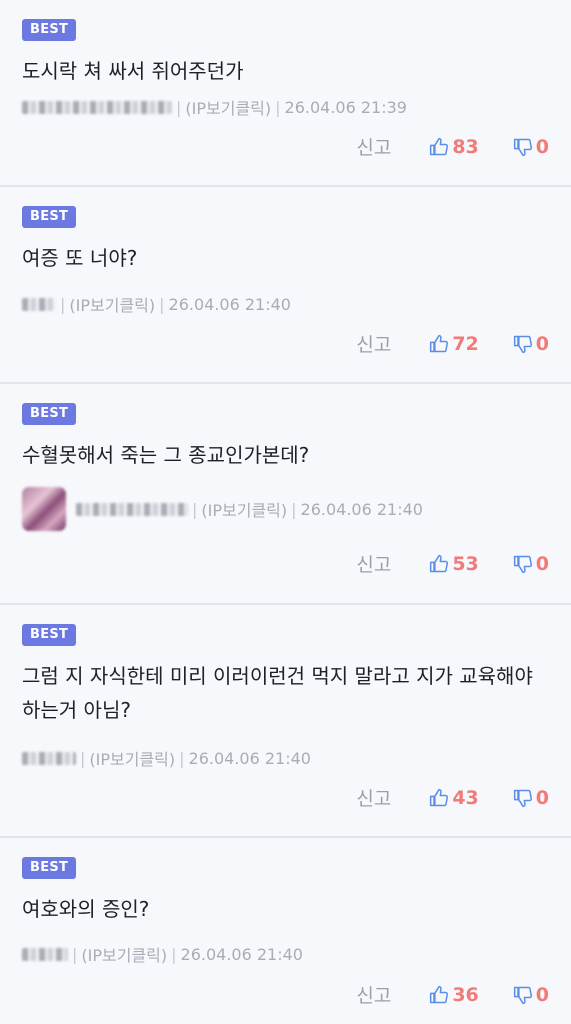  Describe the element at coordinates (80, 258) in the screenshot. I see `comment-text: 여증 또 너야?` at that location.